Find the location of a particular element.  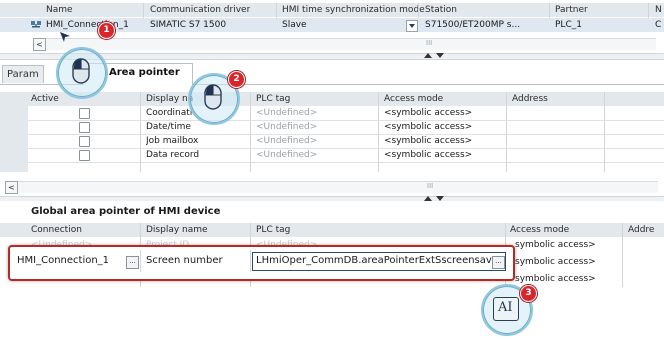

col-display-name: Display name is located at coordinates (177, 230).